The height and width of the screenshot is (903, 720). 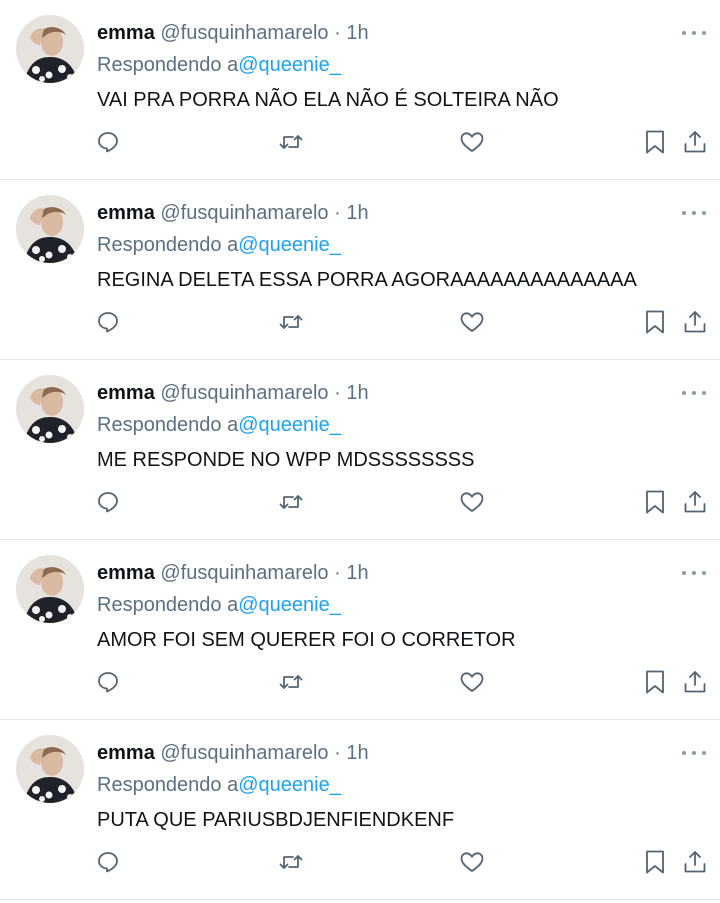 What do you see at coordinates (276, 820) in the screenshot?
I see `tweet-text: PUTA QUE PARIUSBDJENFIENDKENF` at bounding box center [276, 820].